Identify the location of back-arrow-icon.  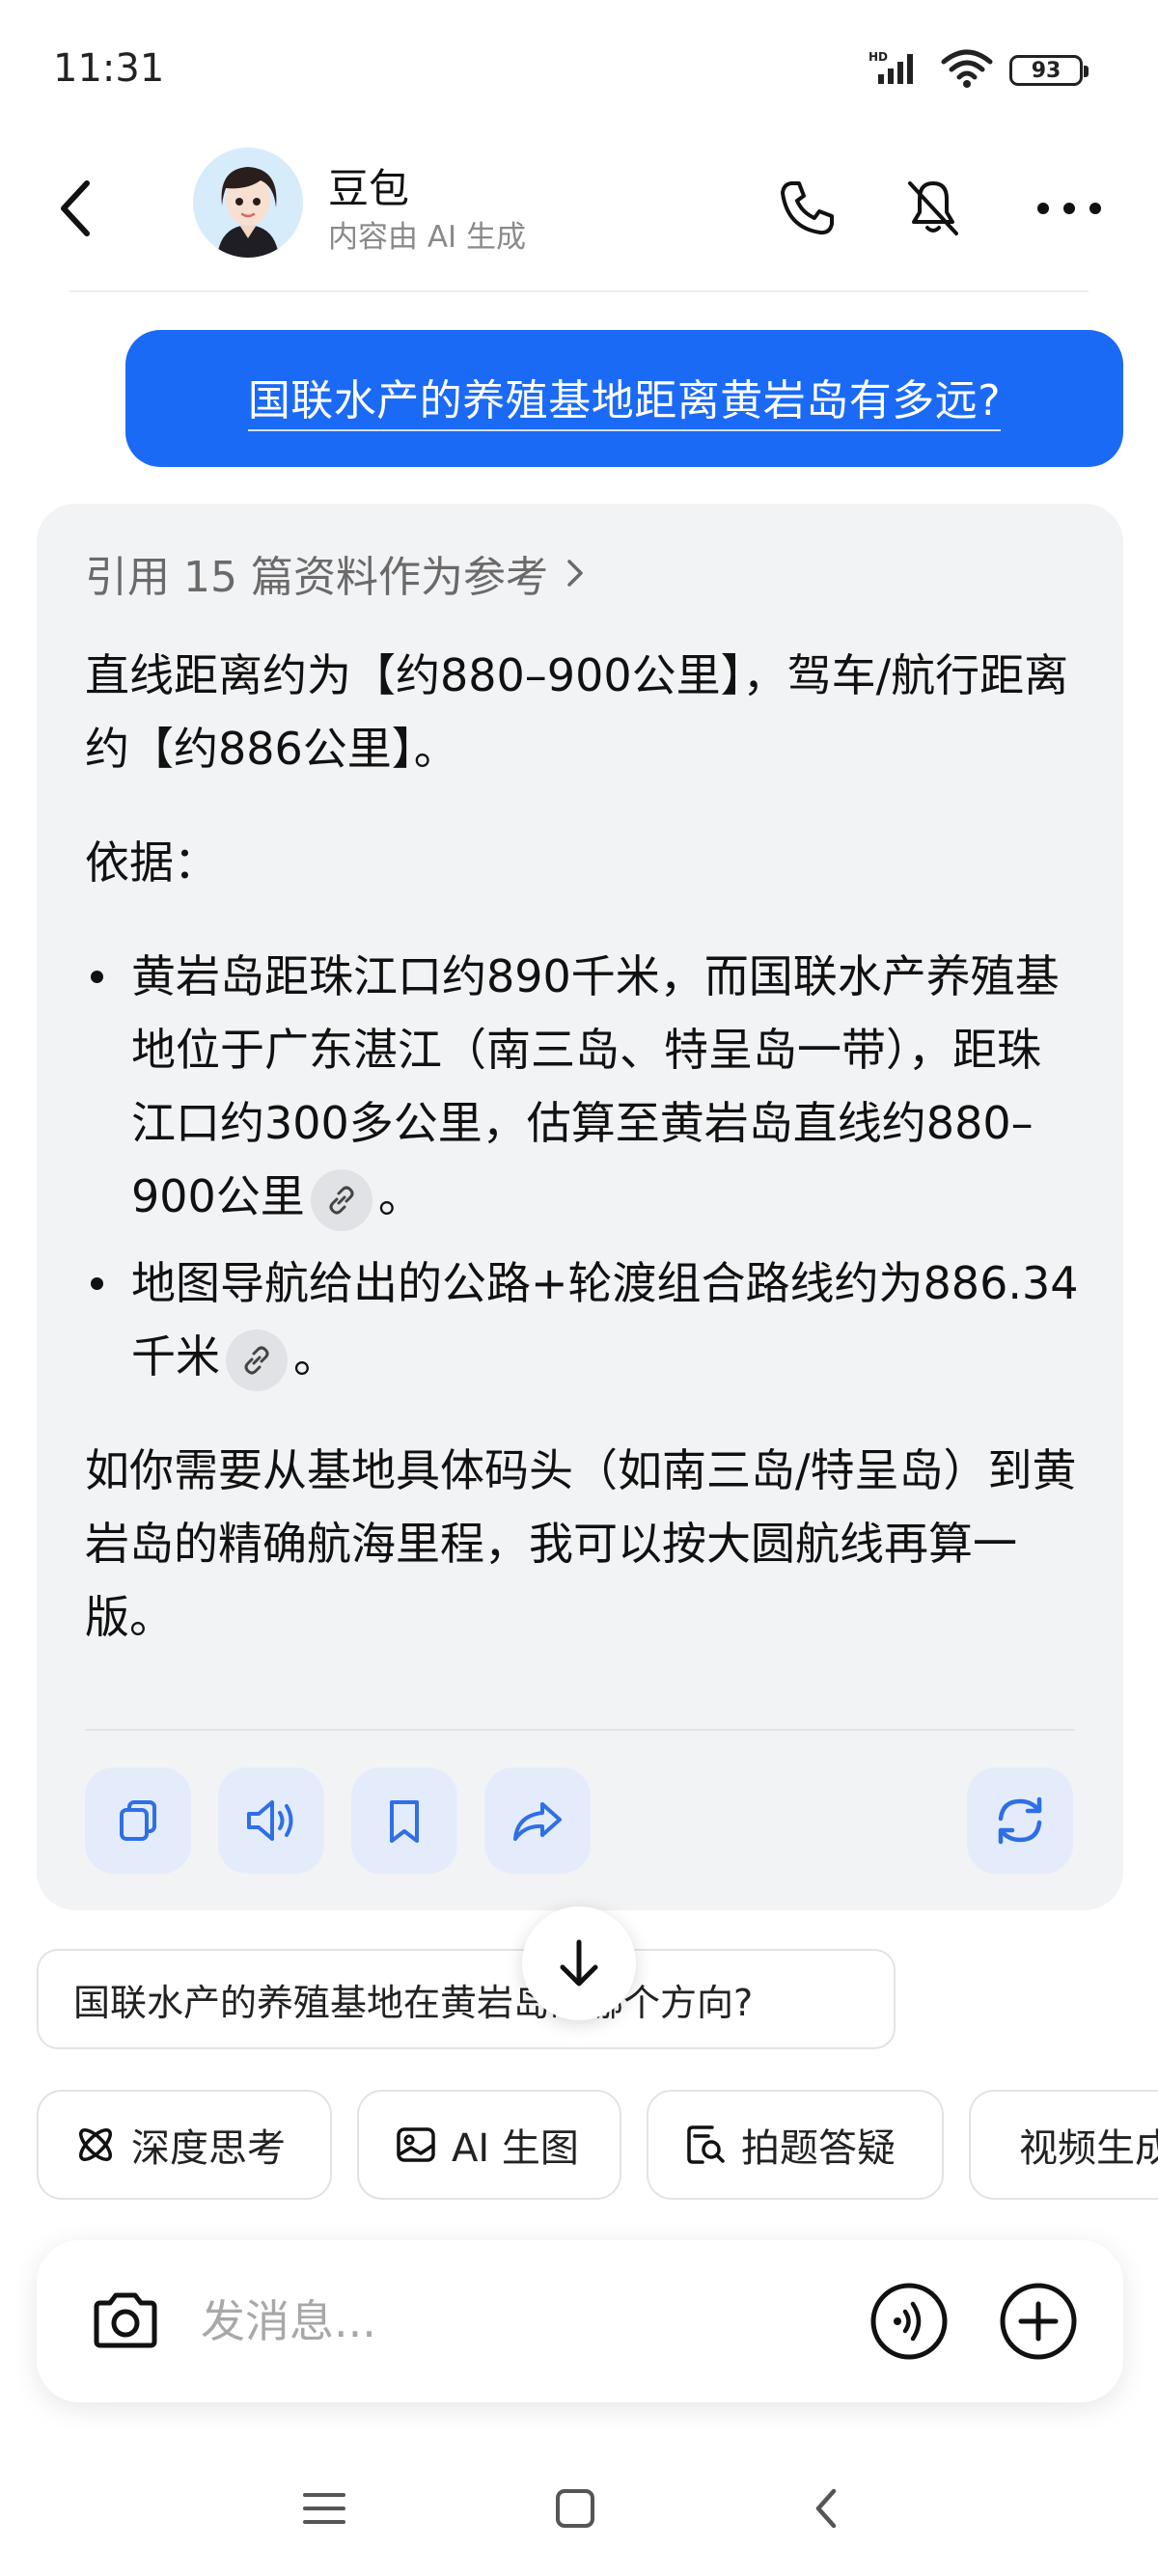
(75, 208).